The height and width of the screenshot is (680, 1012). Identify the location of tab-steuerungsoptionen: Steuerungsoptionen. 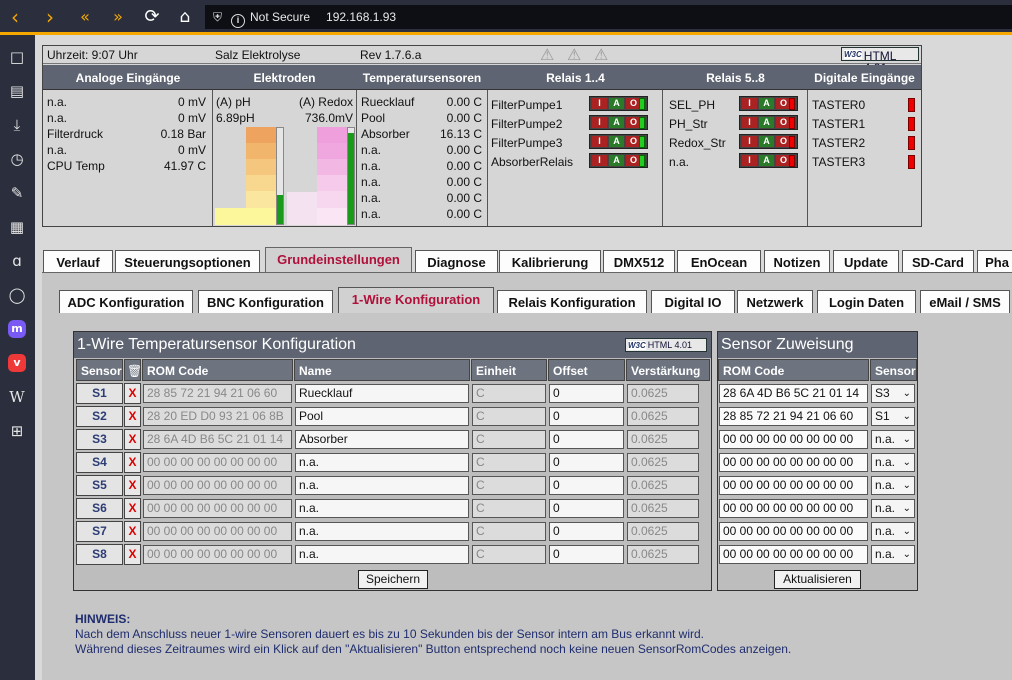
(187, 261).